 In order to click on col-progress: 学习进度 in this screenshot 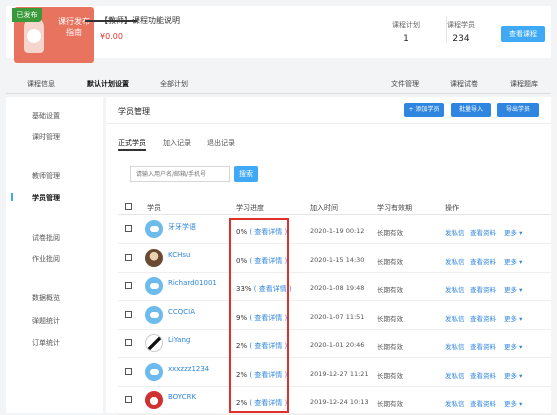, I will do `click(250, 208)`.